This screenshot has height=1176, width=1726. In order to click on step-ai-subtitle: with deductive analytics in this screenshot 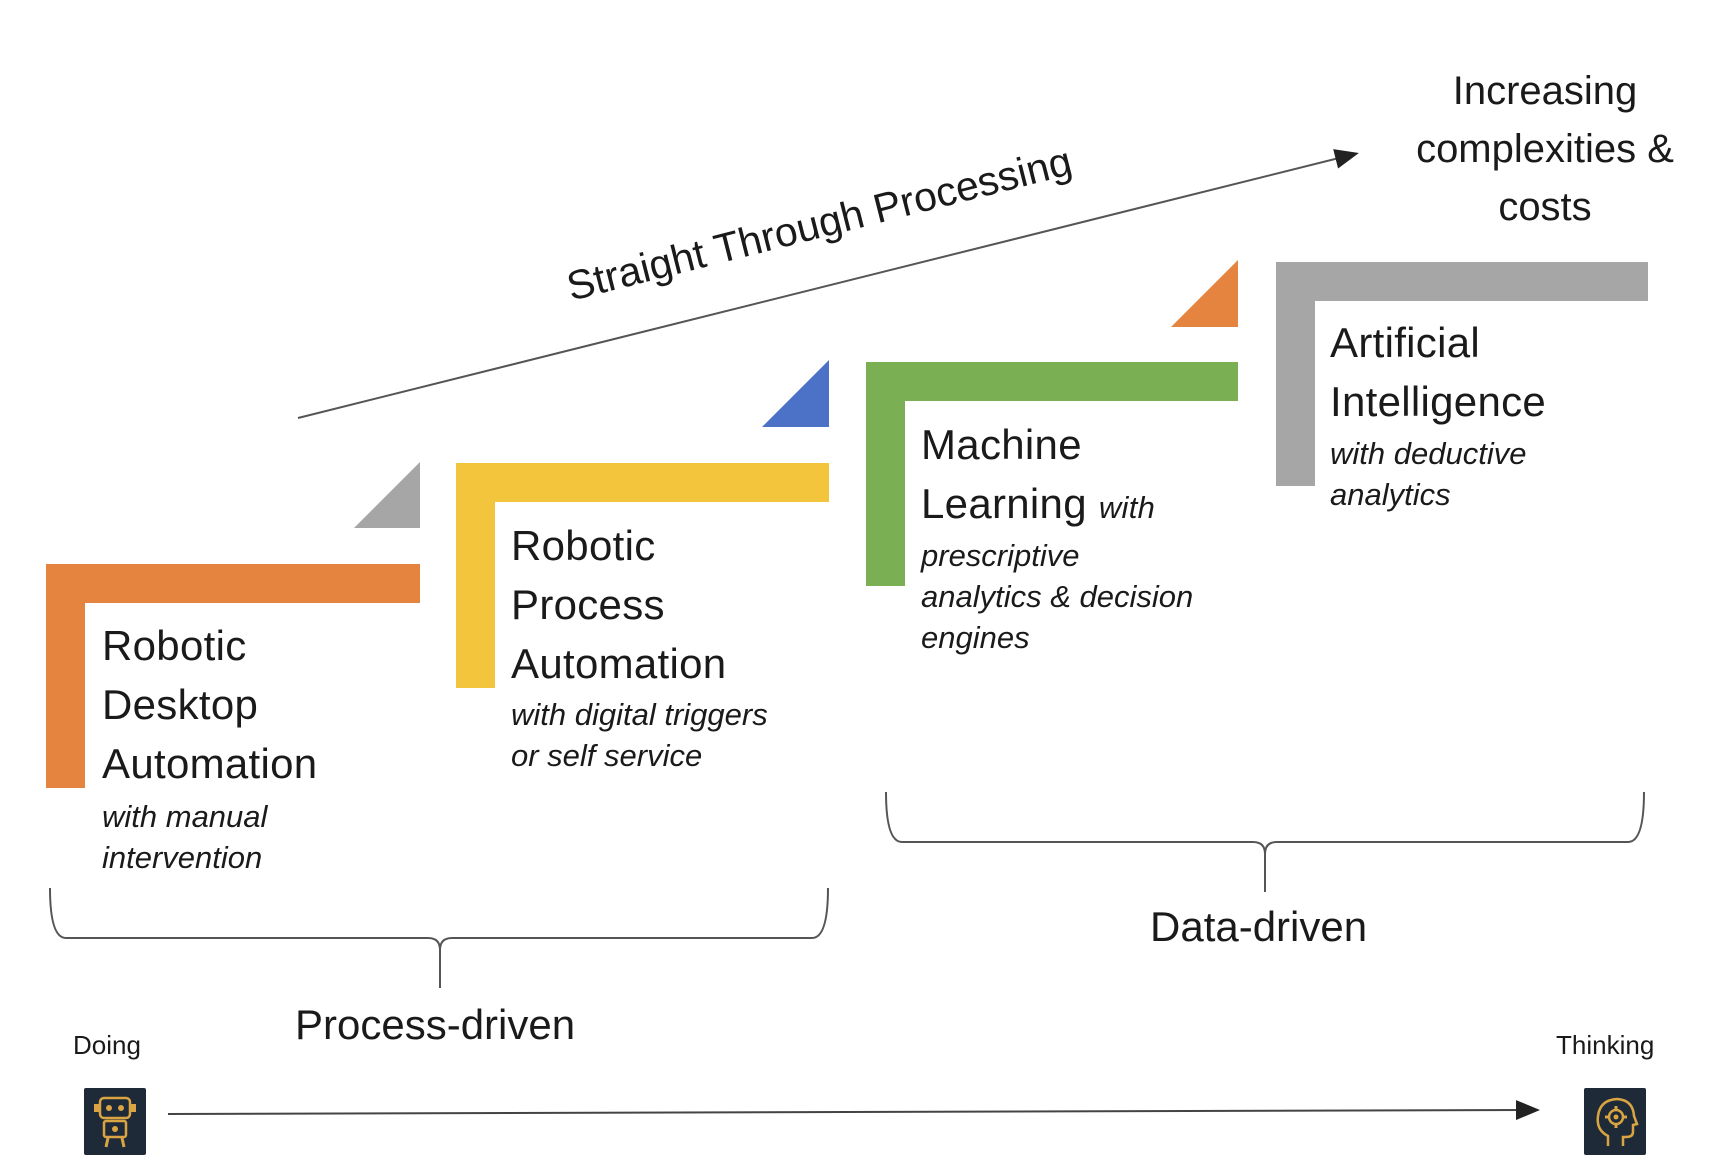, I will do `click(1428, 474)`.